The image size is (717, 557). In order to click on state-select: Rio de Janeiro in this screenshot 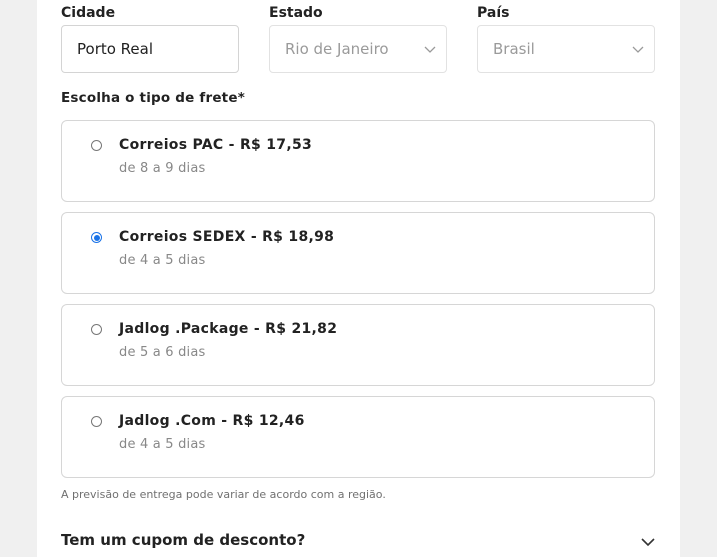, I will do `click(358, 49)`.